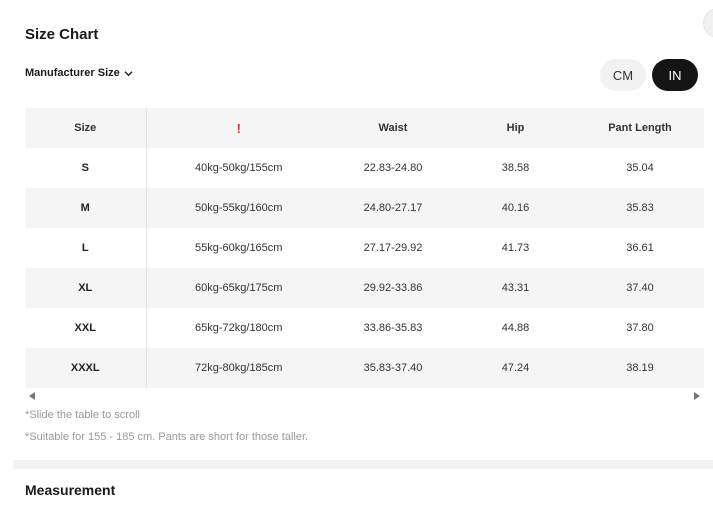 The height and width of the screenshot is (505, 713). Describe the element at coordinates (86, 128) in the screenshot. I see `column-header-size: Size` at that location.